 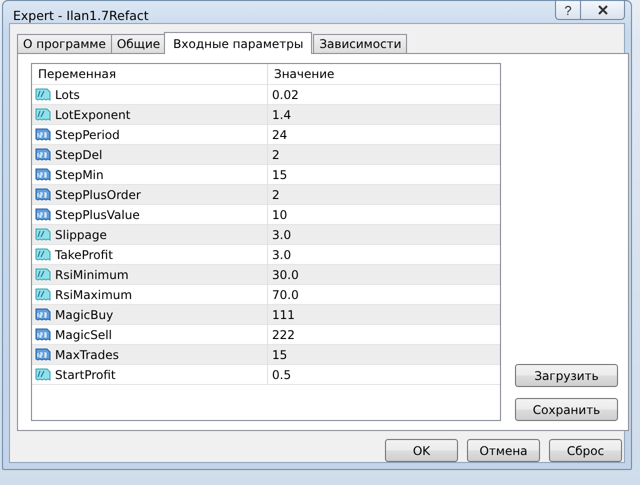 I want to click on parameter-name: StepPlusValue, so click(x=97, y=215).